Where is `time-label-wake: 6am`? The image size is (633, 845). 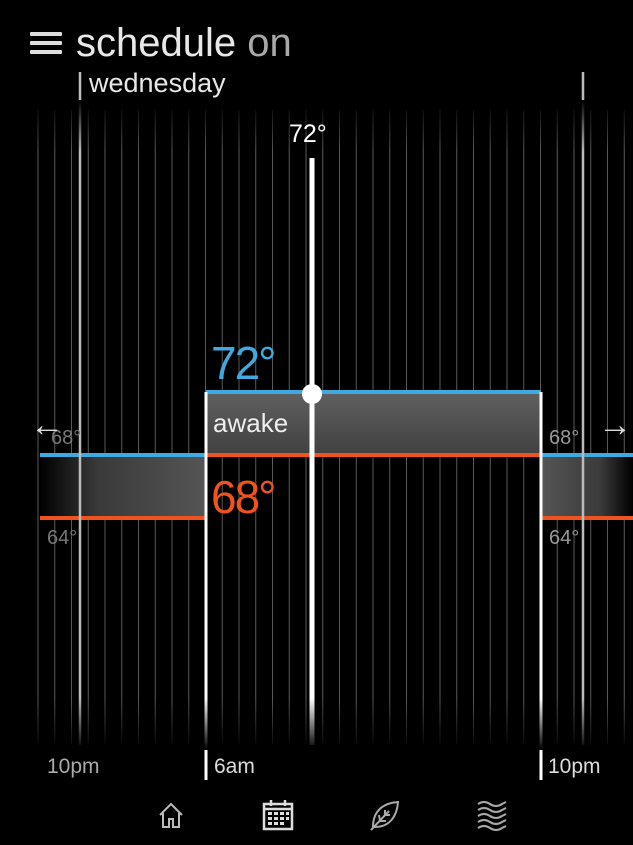
time-label-wake: 6am is located at coordinates (234, 766).